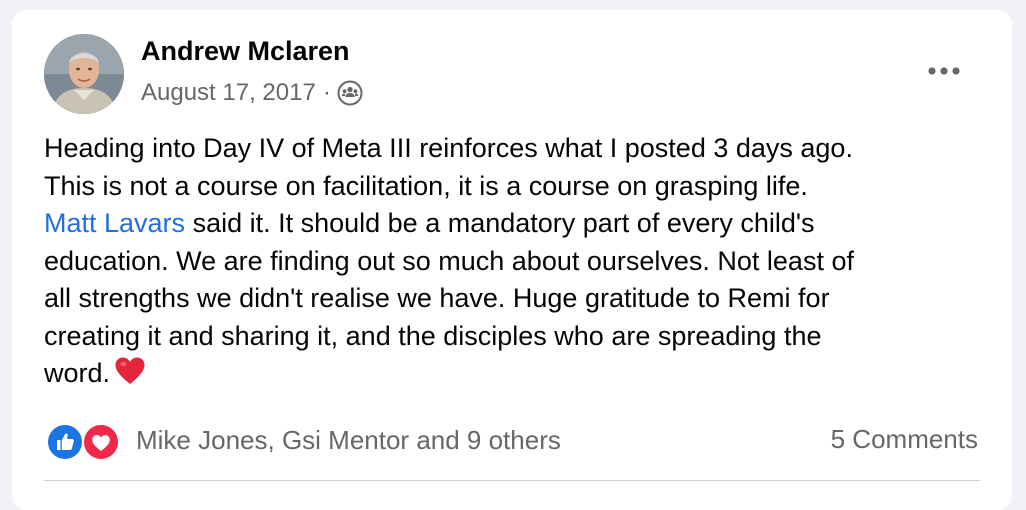  I want to click on reaction-names: Mike Jones, Gsi Mentor and 9 others, so click(348, 440).